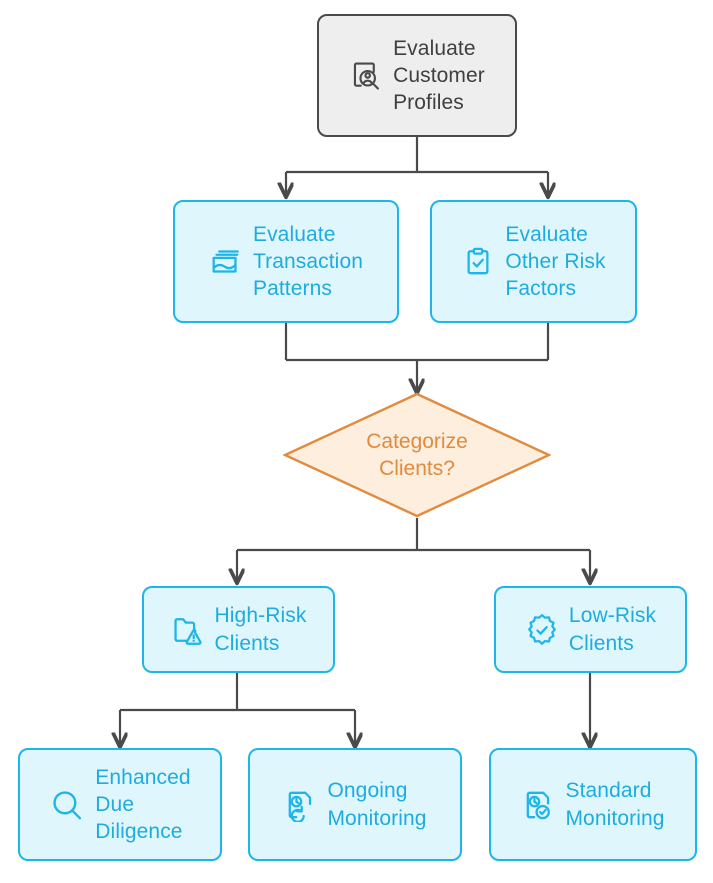 Image resolution: width=713 pixels, height=883 pixels. What do you see at coordinates (366, 76) in the screenshot?
I see `document-person-search-icon` at bounding box center [366, 76].